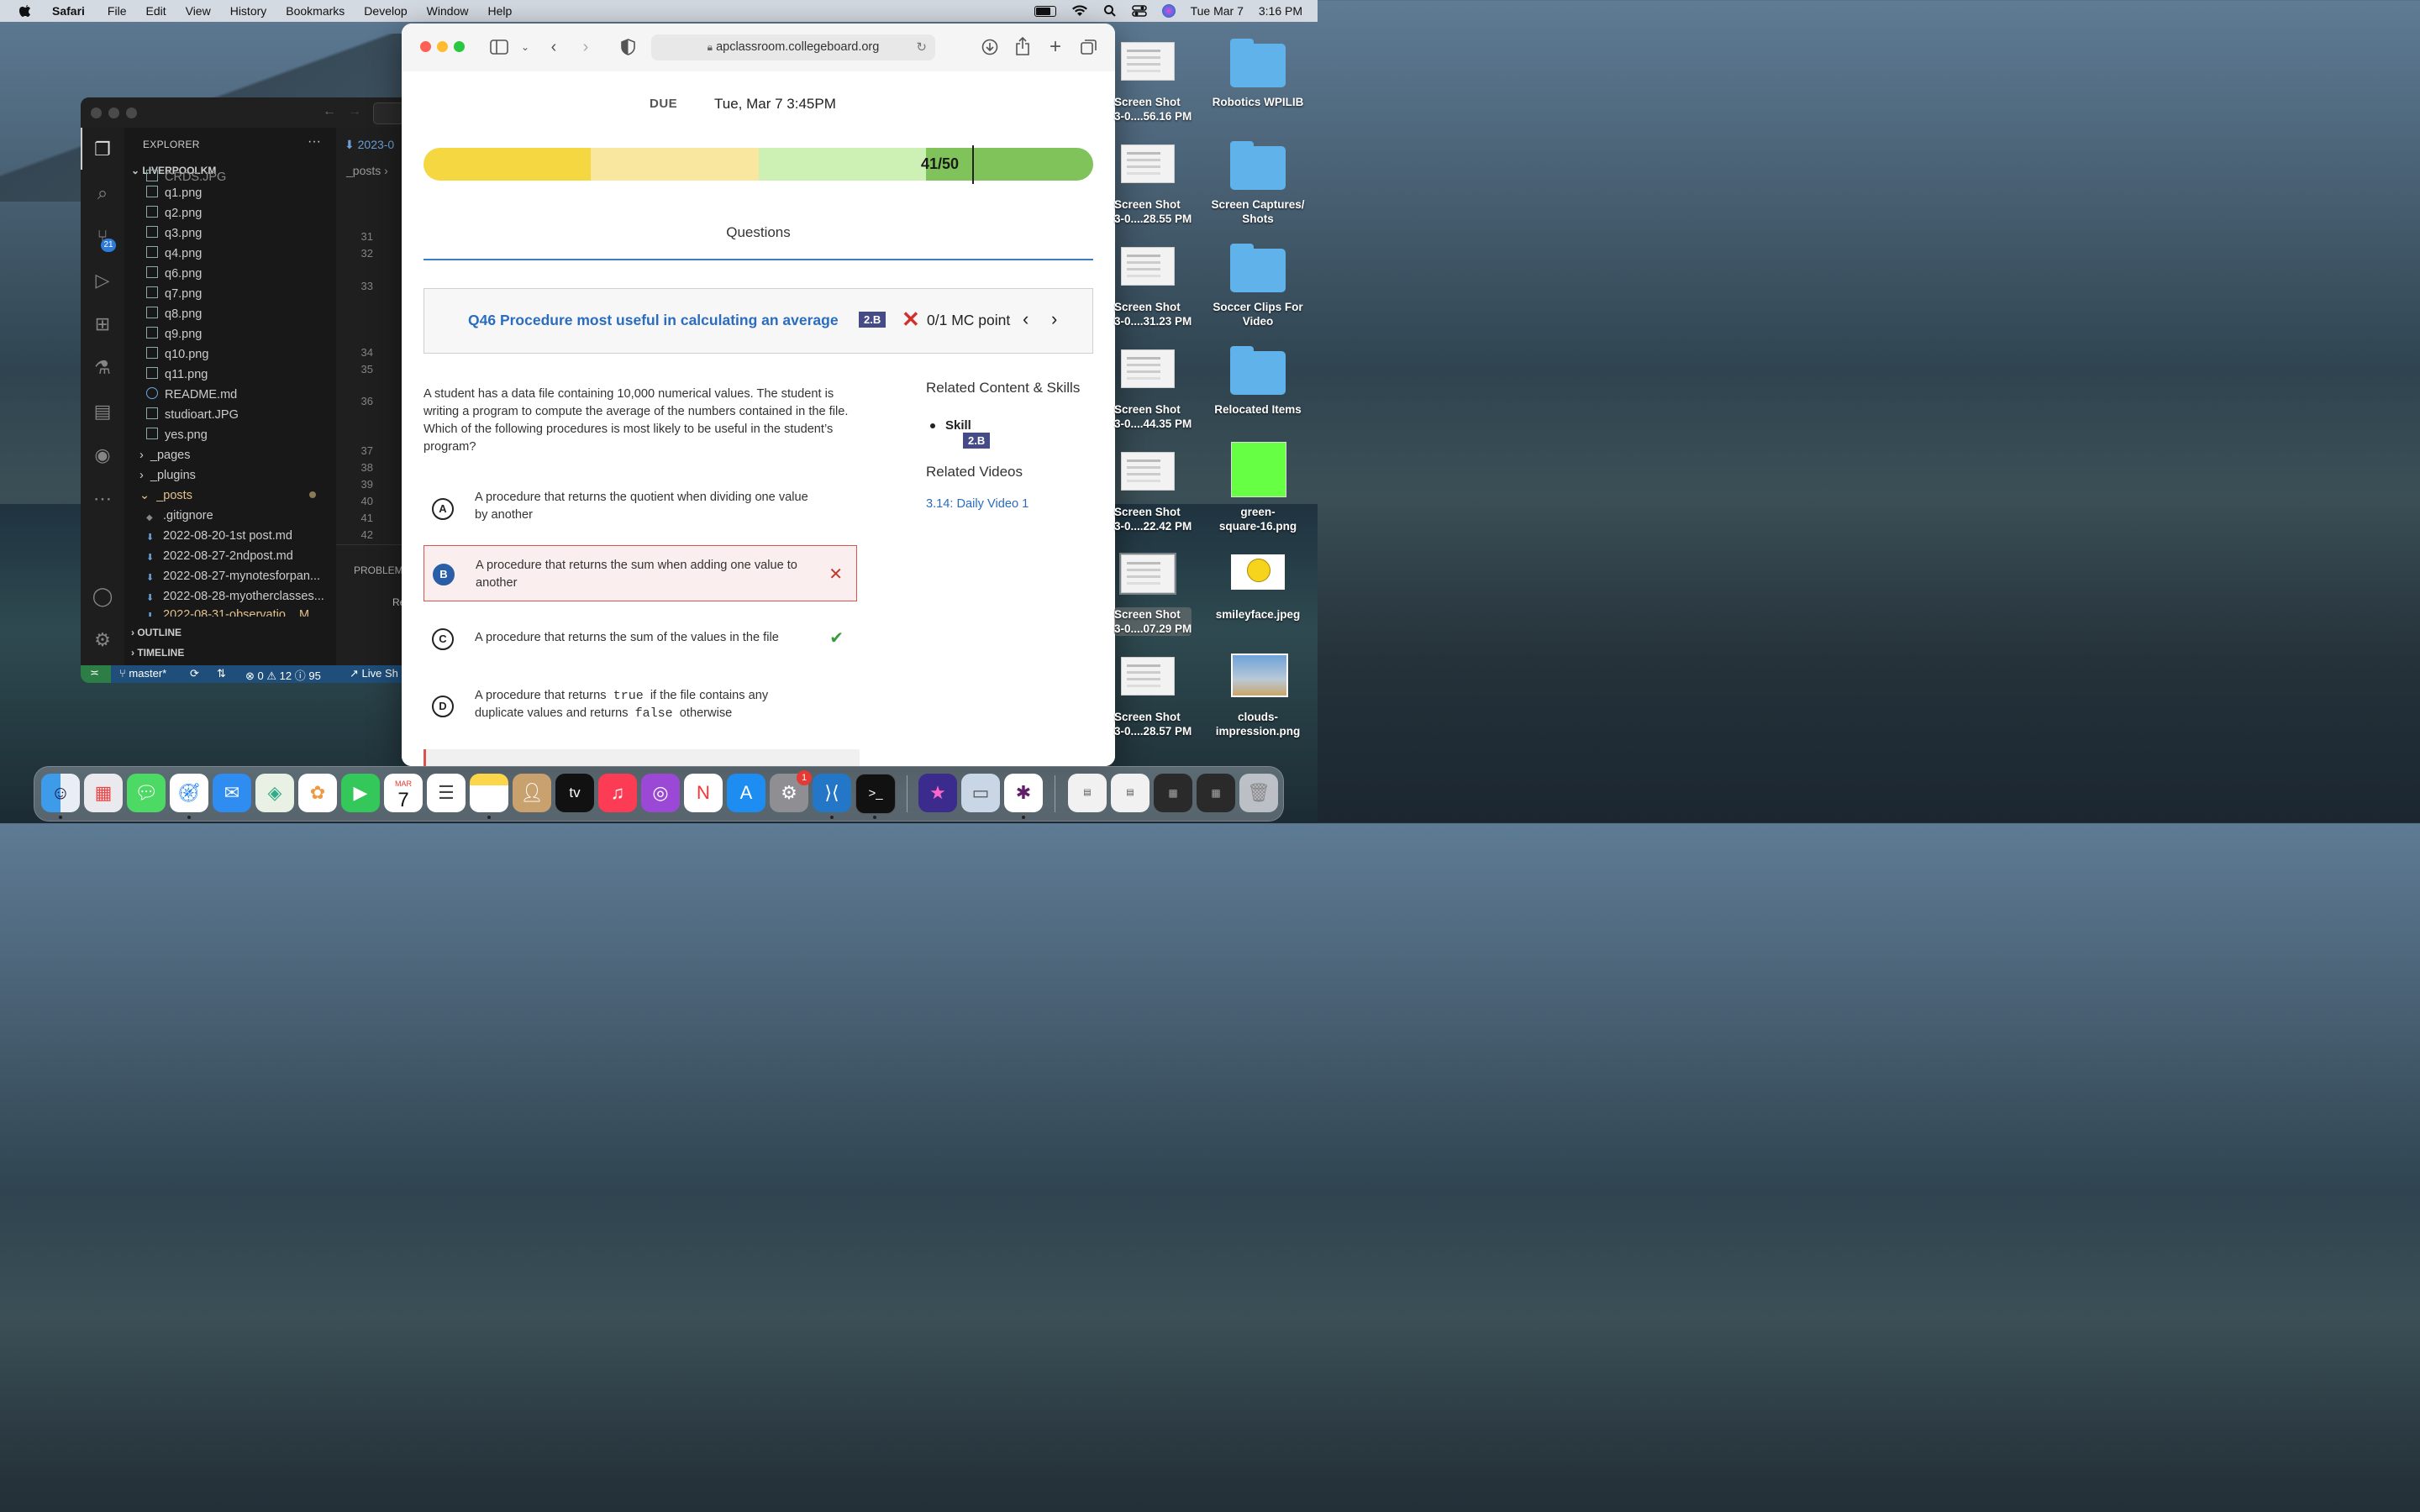 Image resolution: width=2420 pixels, height=1512 pixels. I want to click on branch-indicator: ⑂ master*, so click(142, 673).